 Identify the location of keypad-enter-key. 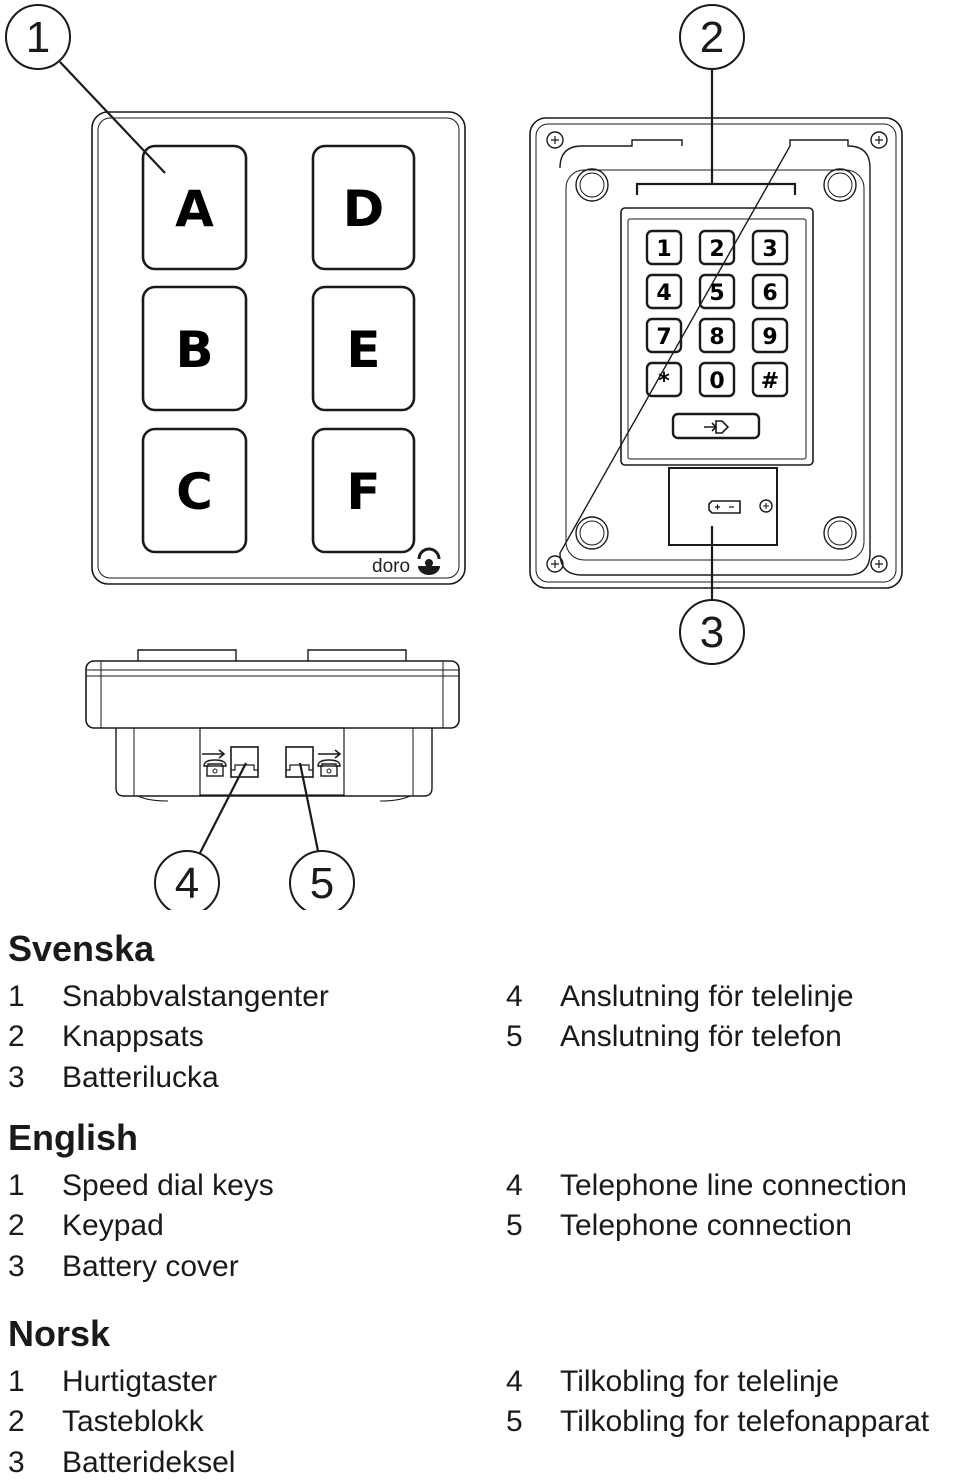
(716, 426).